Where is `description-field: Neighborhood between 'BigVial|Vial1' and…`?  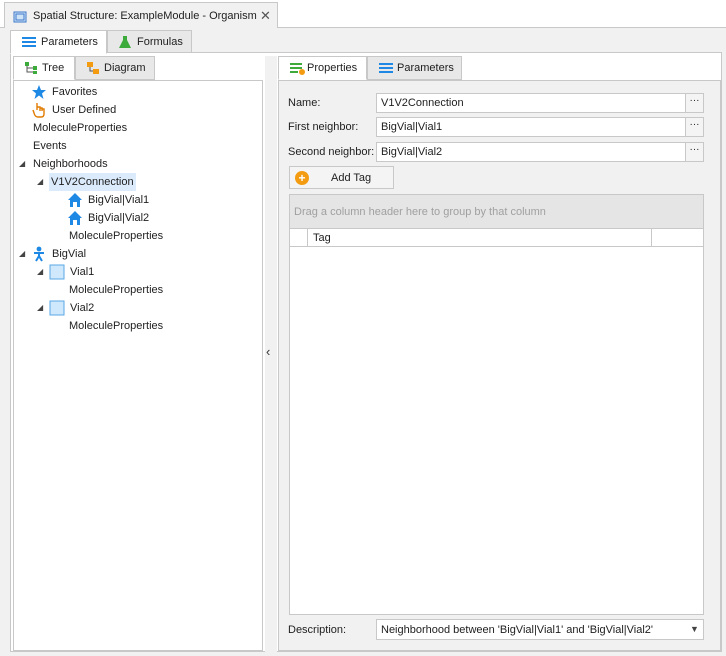 description-field: Neighborhood between 'BigVial|Vial1' and… is located at coordinates (540, 629).